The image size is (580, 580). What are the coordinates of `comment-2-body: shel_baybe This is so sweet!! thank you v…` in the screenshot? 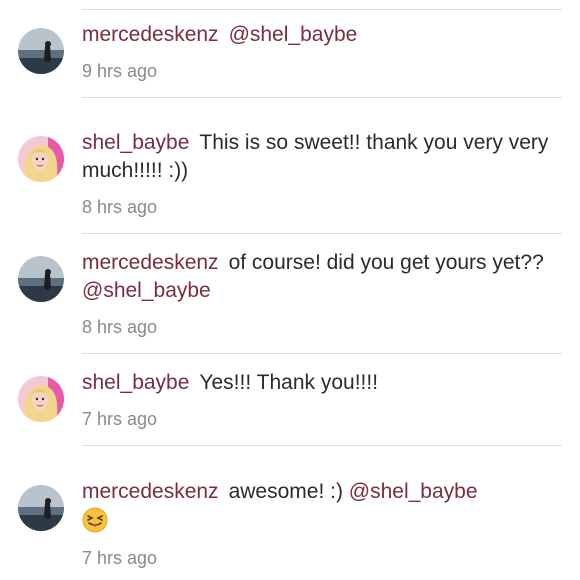 It's located at (317, 157).